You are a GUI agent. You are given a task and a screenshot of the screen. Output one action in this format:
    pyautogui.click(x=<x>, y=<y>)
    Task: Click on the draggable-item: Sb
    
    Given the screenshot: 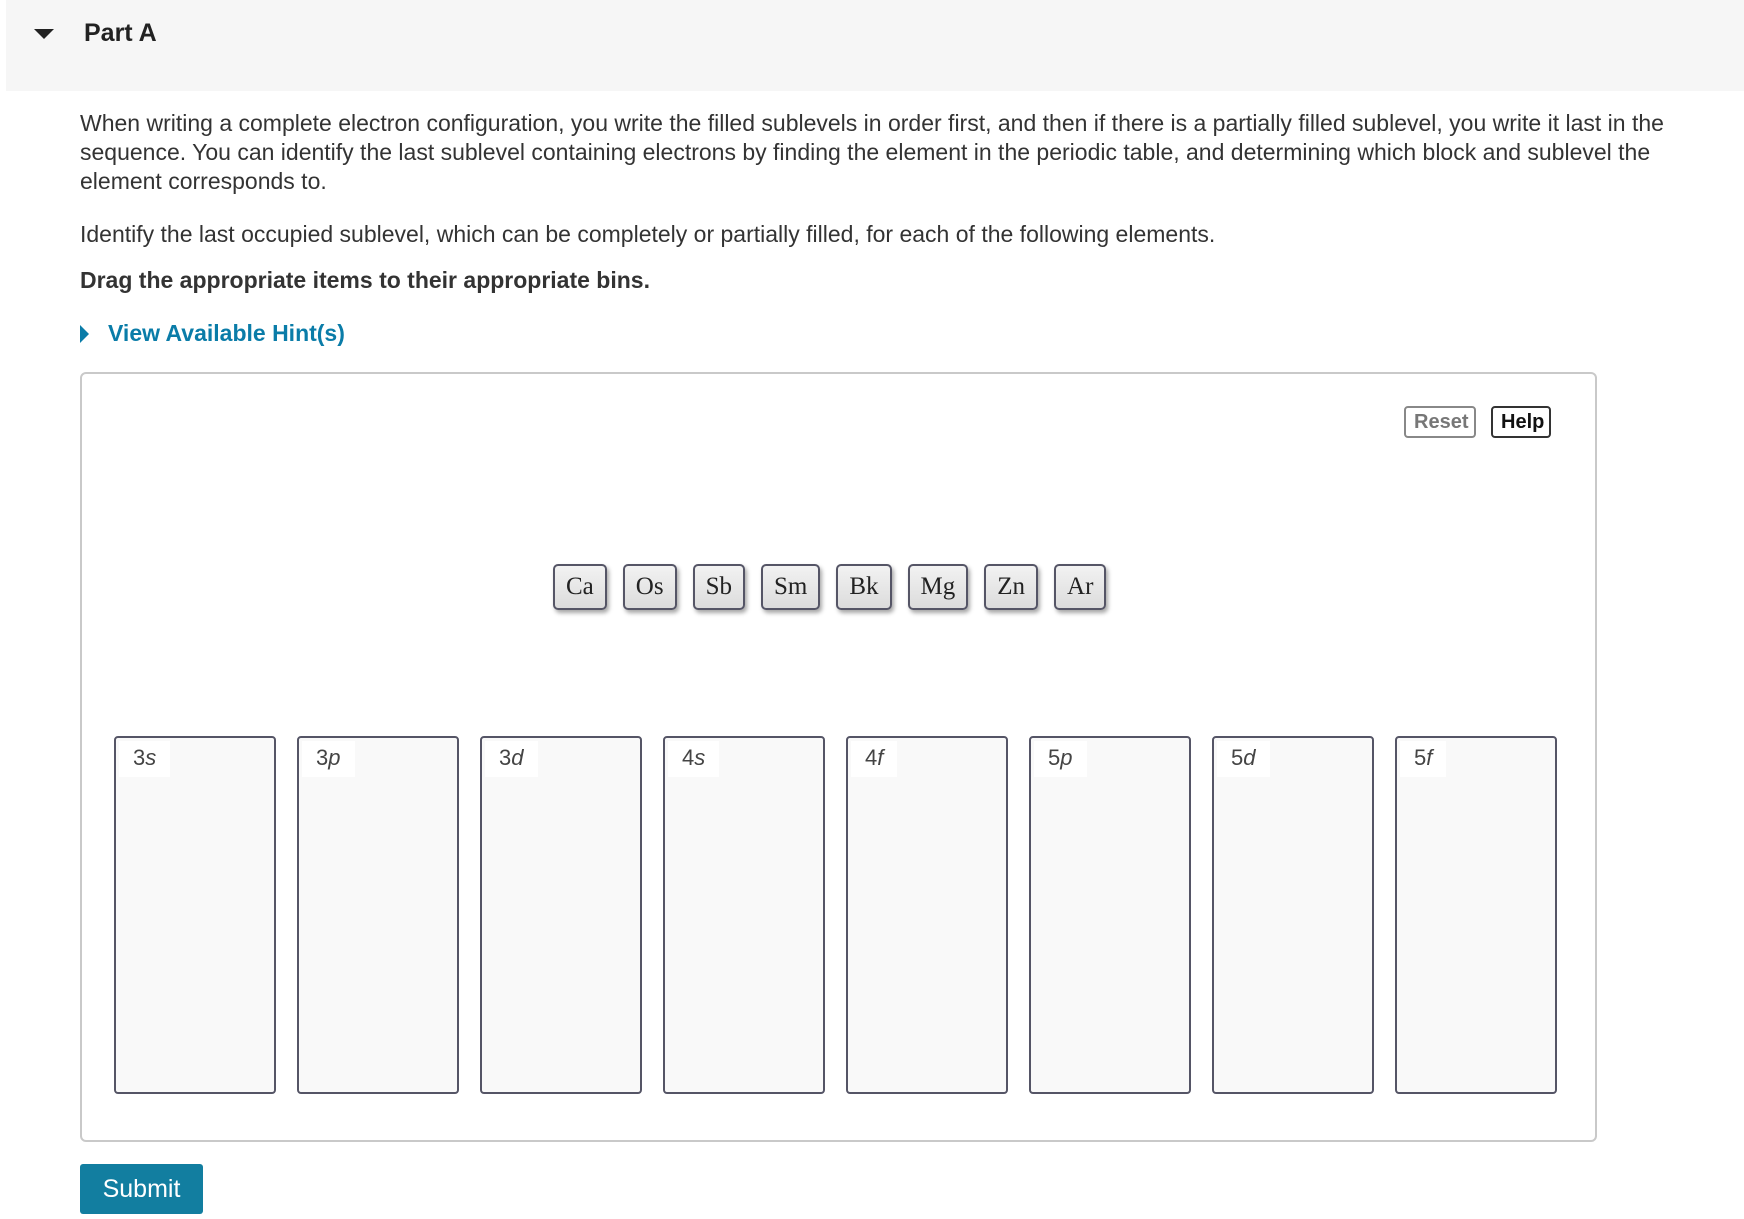 What is the action you would take?
    pyautogui.click(x=718, y=587)
    